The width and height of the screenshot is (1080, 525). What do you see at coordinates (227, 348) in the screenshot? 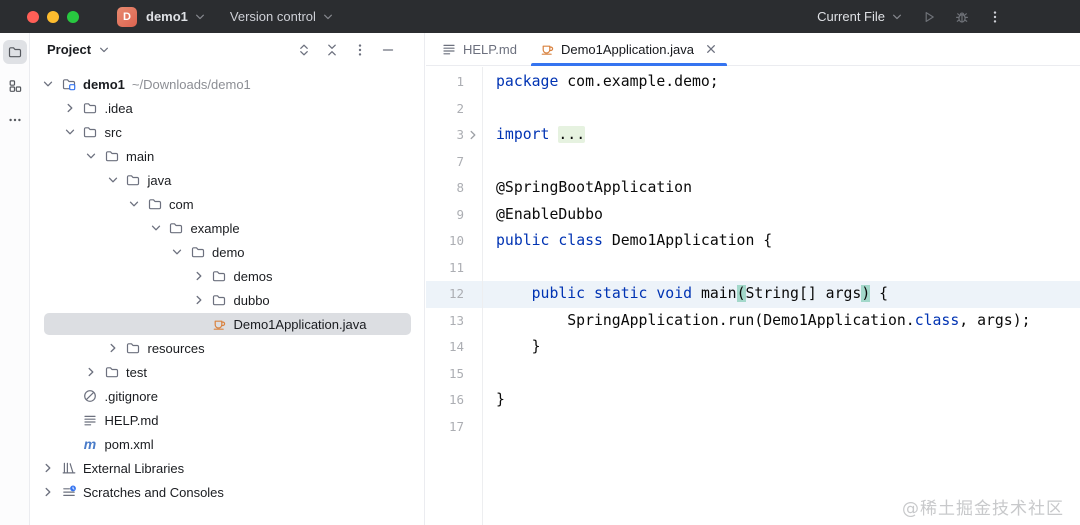
I see `tree-item-resources: resources` at bounding box center [227, 348].